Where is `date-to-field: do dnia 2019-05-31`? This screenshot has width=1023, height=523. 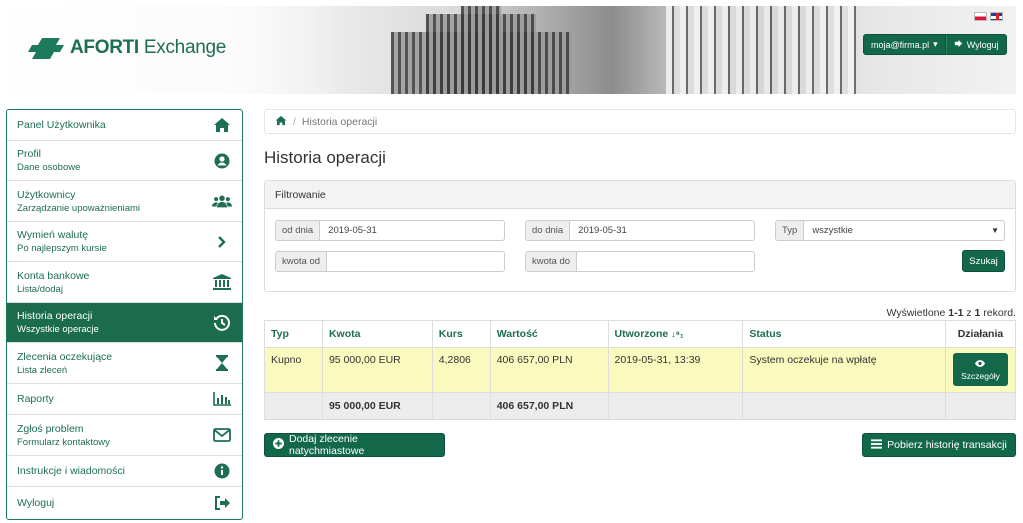
date-to-field: do dnia 2019-05-31 is located at coordinates (640, 230).